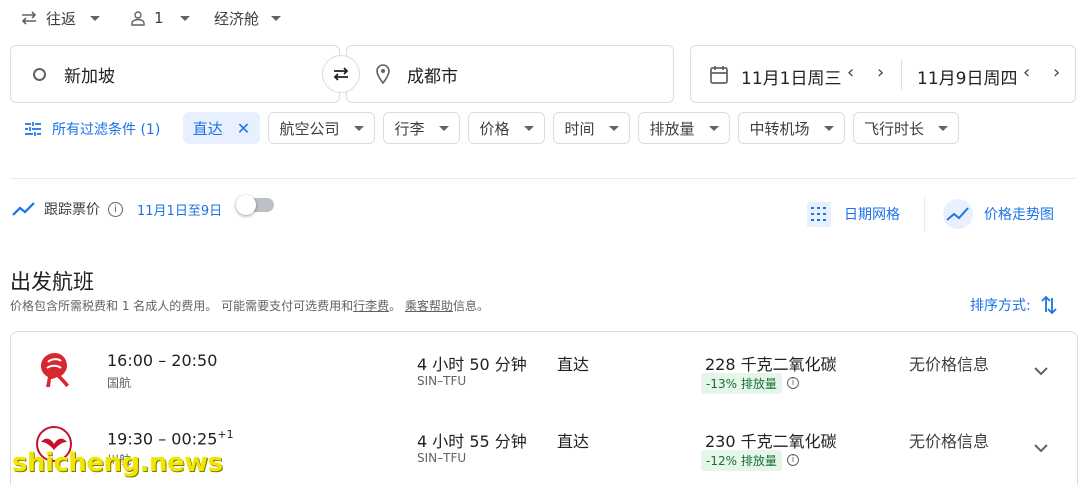 Image resolution: width=1080 pixels, height=485 pixels. Describe the element at coordinates (1019, 215) in the screenshot. I see `price-graph-label: 价格走势图` at that location.